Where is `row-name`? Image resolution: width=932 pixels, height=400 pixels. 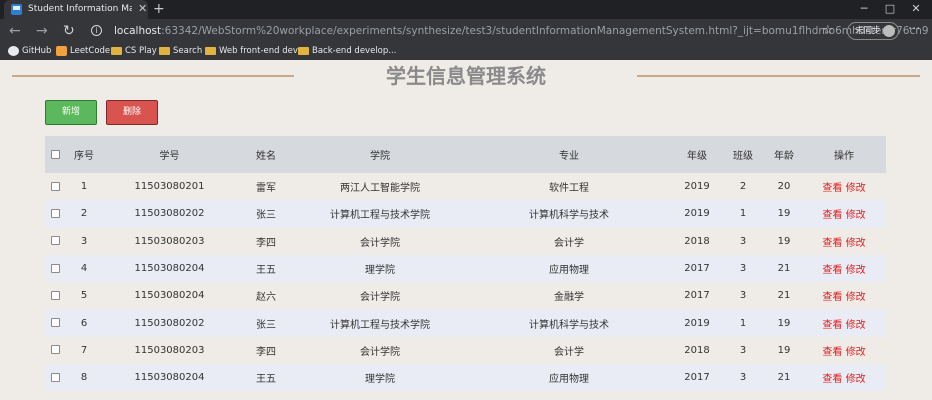
row-name is located at coordinates (266, 395).